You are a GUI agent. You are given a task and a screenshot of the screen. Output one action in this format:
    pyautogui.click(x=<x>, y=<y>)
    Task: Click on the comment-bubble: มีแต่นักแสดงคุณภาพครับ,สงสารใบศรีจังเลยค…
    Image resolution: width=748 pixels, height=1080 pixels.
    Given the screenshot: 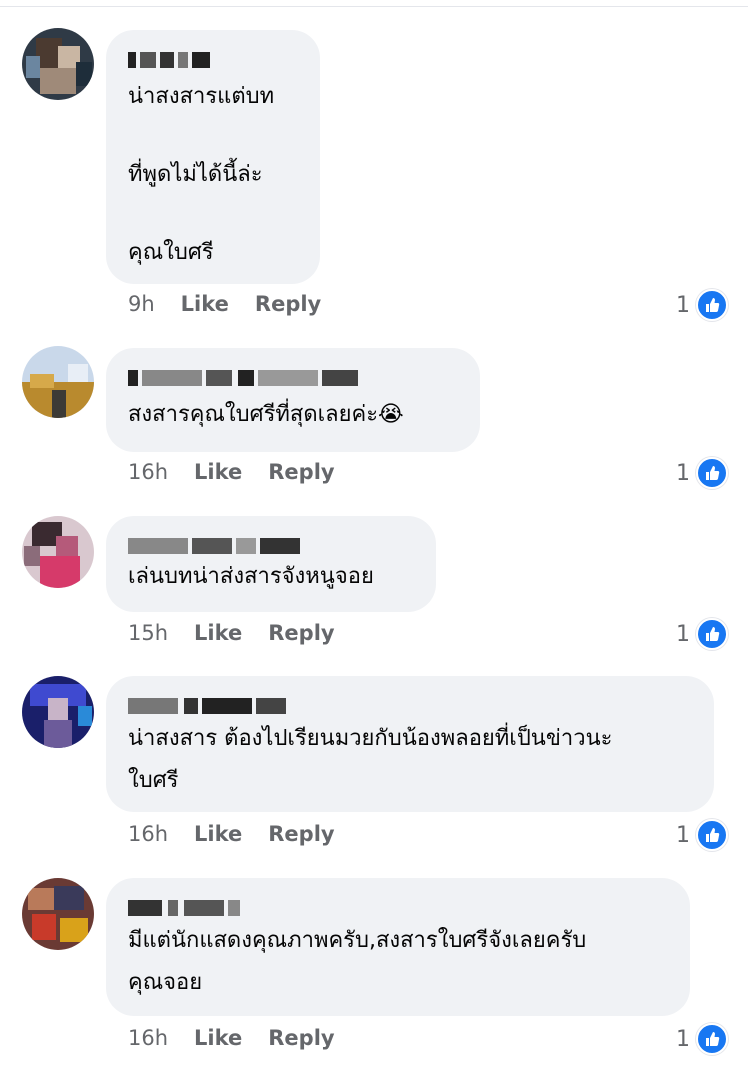 What is the action you would take?
    pyautogui.click(x=398, y=947)
    